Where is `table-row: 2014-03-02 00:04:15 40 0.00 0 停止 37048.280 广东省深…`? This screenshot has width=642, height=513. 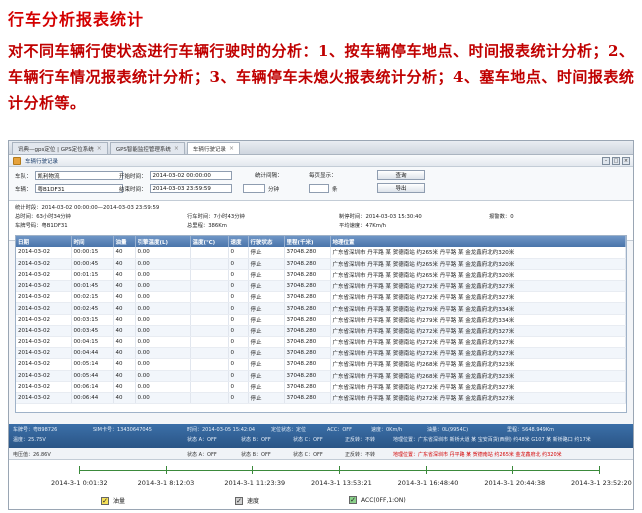
table-row: 2014-03-02 00:04:15 40 0.00 0 停止 37048.280 广东省深… is located at coordinates (321, 342).